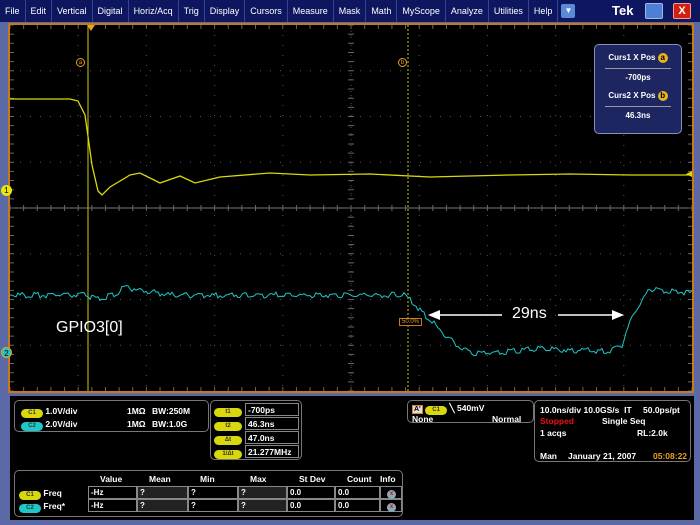 This screenshot has width=700, height=525. Describe the element at coordinates (136, 424) in the screenshot. I see `ch2-impedance: 1MΩ` at that location.